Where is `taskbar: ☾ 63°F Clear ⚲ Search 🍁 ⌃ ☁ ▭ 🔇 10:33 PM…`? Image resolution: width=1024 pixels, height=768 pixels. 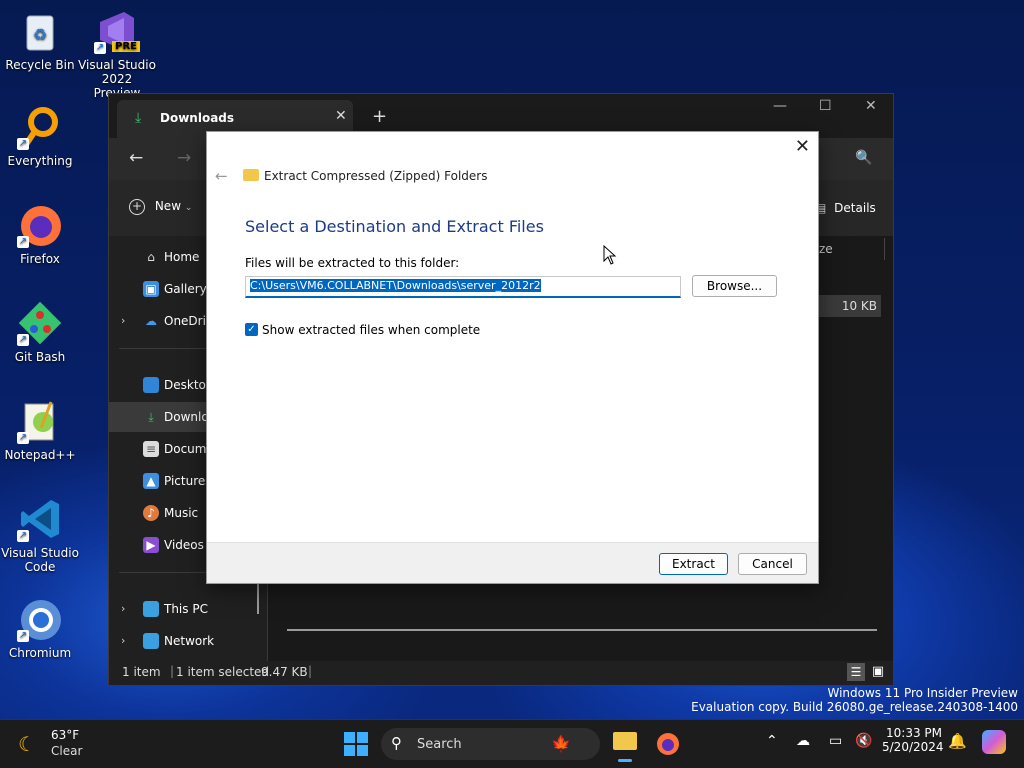 taskbar: ☾ 63°F Clear ⚲ Search 🍁 ⌃ ☁ ▭ 🔇 10:33 PM… is located at coordinates (512, 743).